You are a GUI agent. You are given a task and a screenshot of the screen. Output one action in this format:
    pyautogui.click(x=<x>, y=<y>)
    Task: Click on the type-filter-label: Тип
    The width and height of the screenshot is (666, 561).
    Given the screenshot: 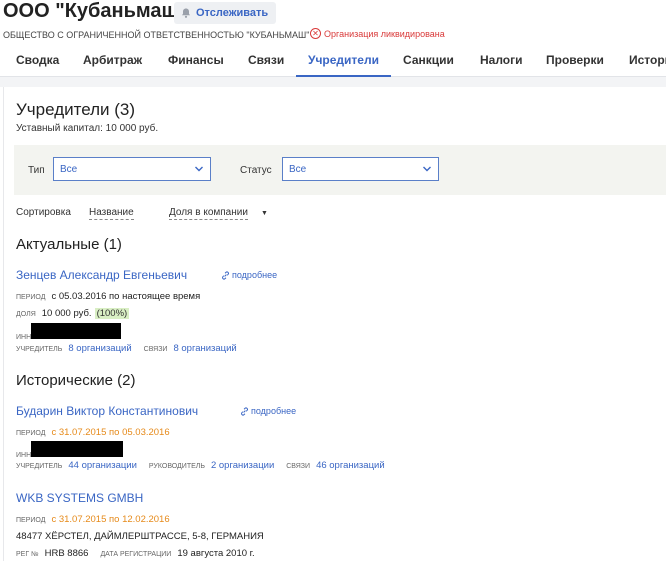 What is the action you would take?
    pyautogui.click(x=36, y=170)
    